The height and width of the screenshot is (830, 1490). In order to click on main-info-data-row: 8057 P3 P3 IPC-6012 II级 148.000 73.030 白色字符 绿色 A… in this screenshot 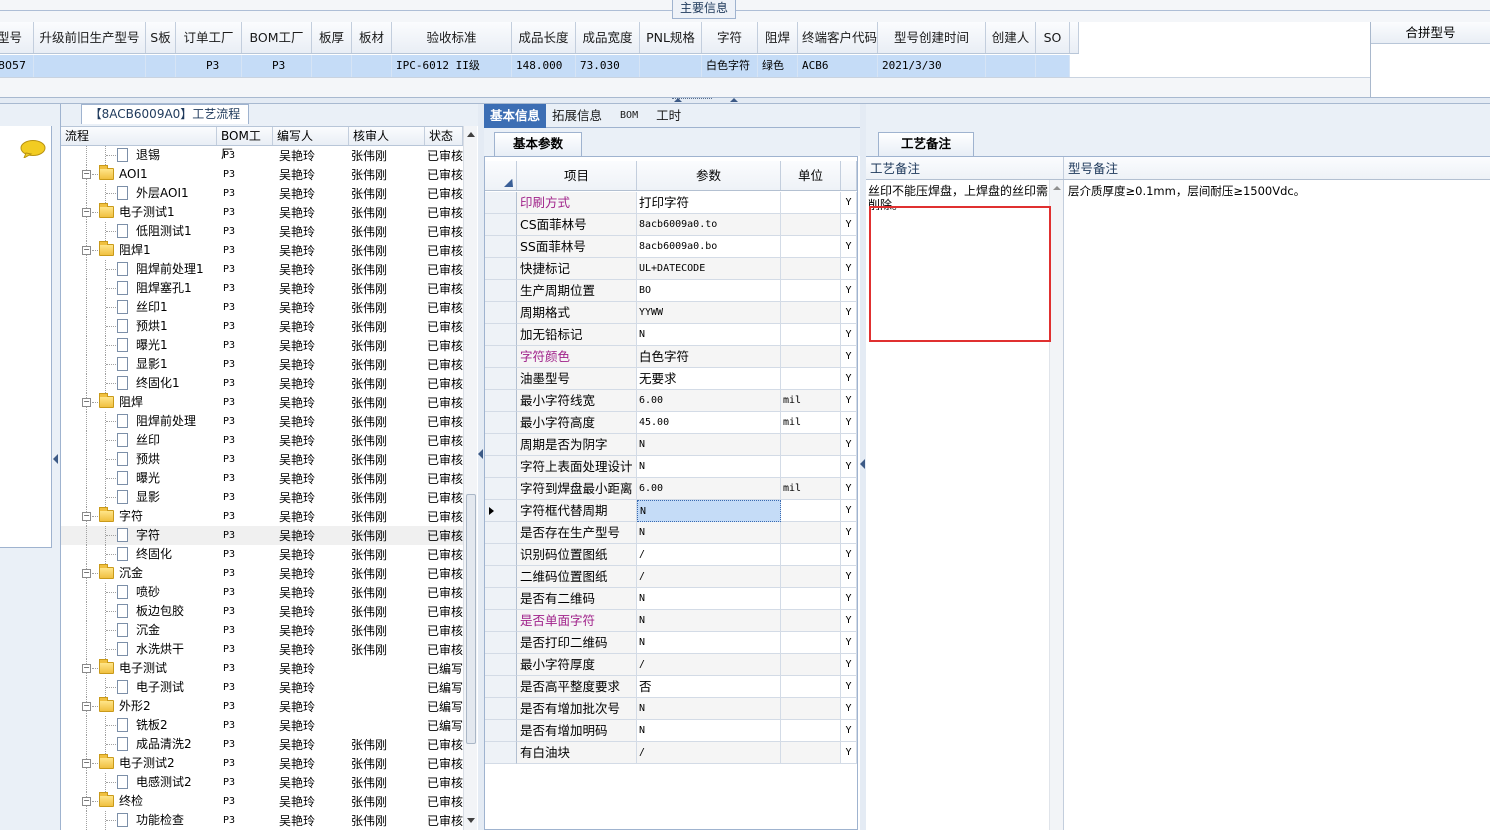, I will do `click(535, 66)`.